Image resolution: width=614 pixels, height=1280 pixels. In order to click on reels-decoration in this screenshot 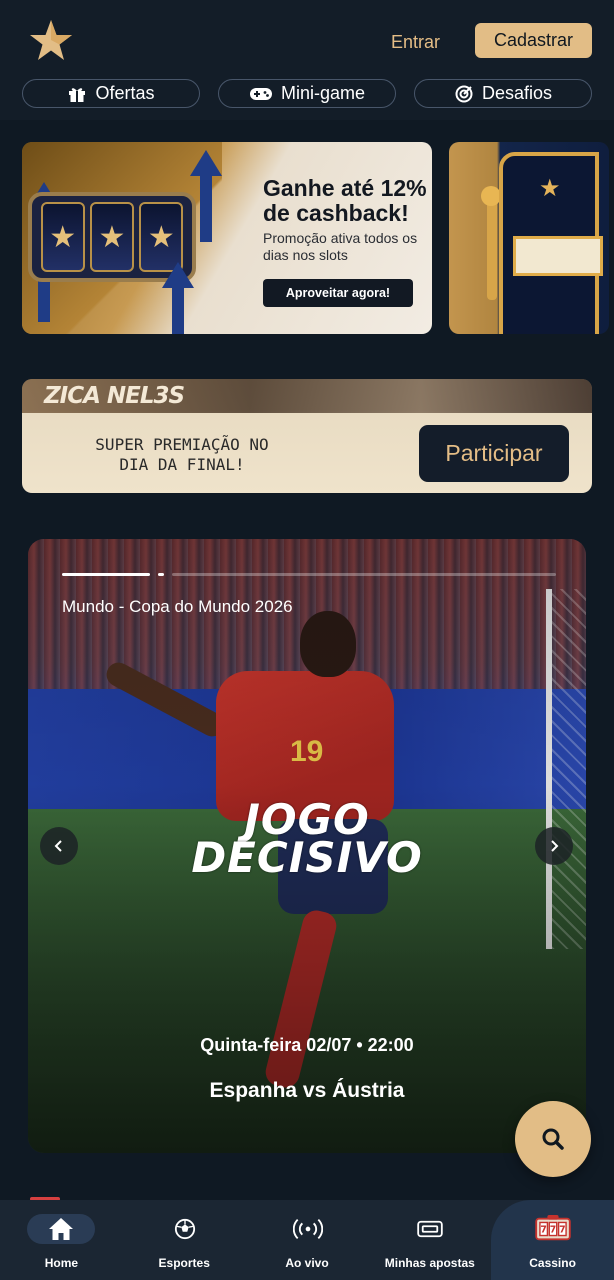, I will do `click(558, 256)`.